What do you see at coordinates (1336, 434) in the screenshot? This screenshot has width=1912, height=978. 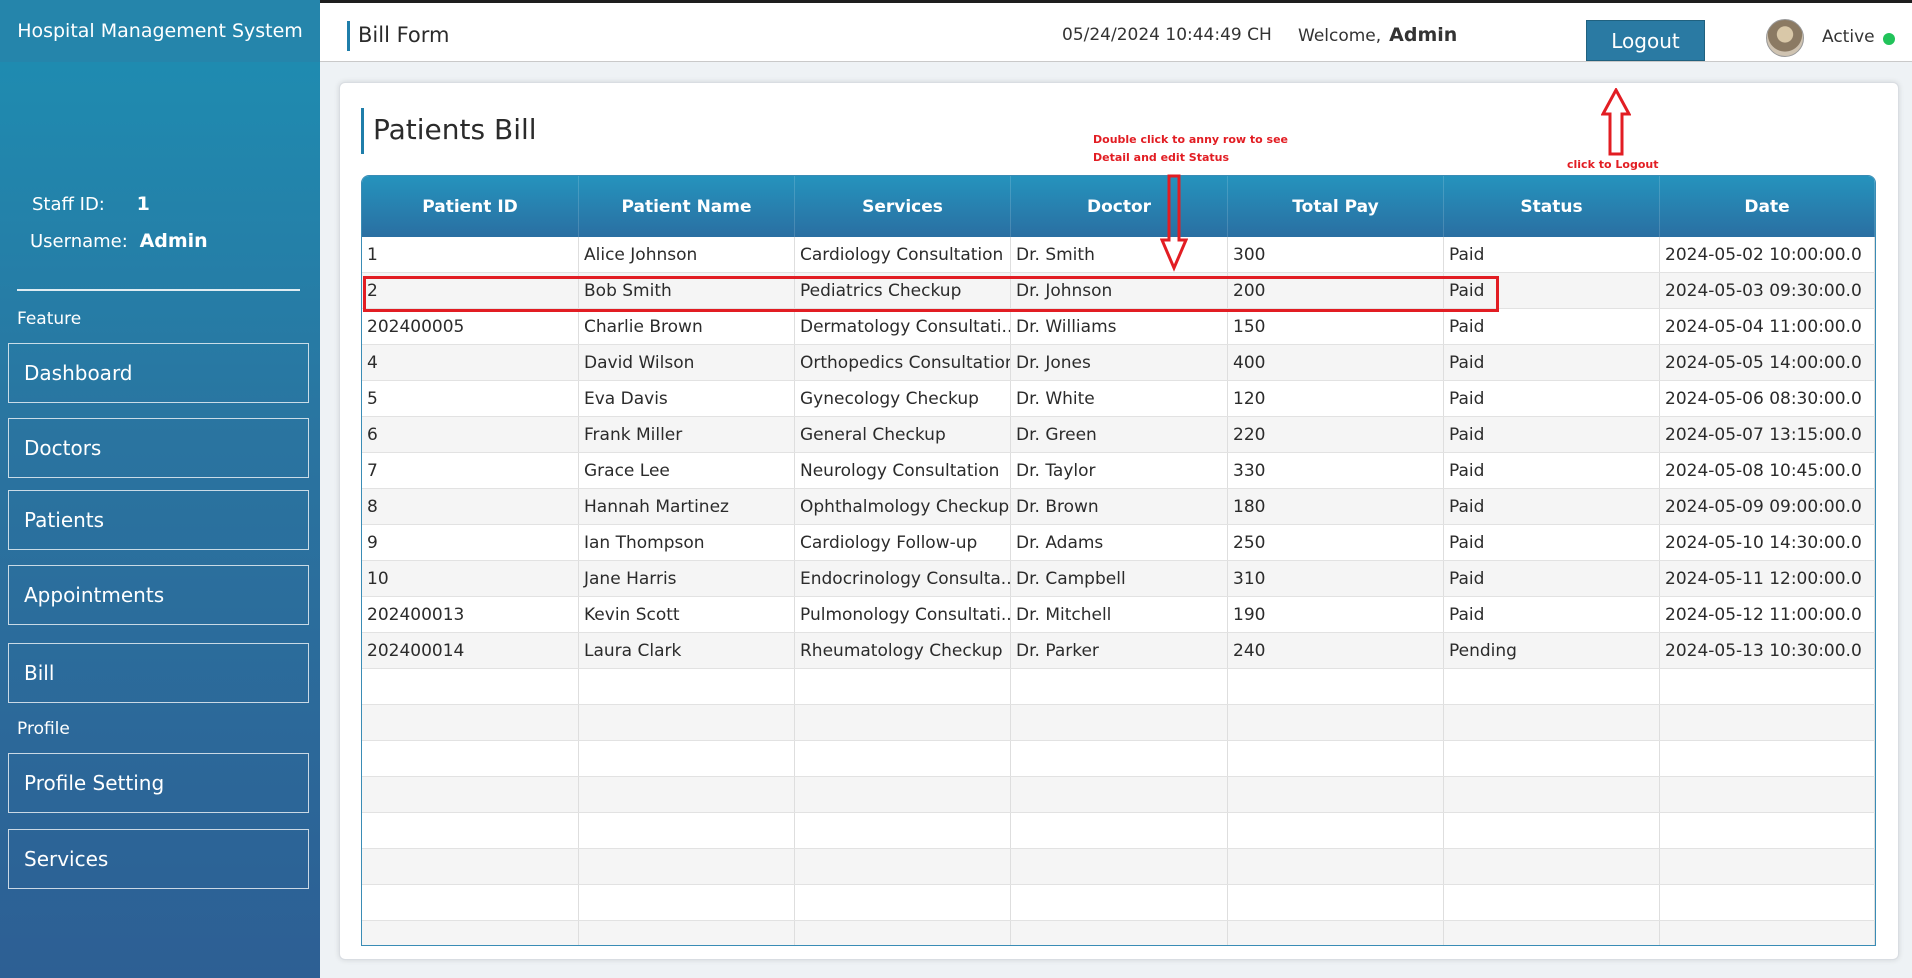 I see `table-cell: 220` at bounding box center [1336, 434].